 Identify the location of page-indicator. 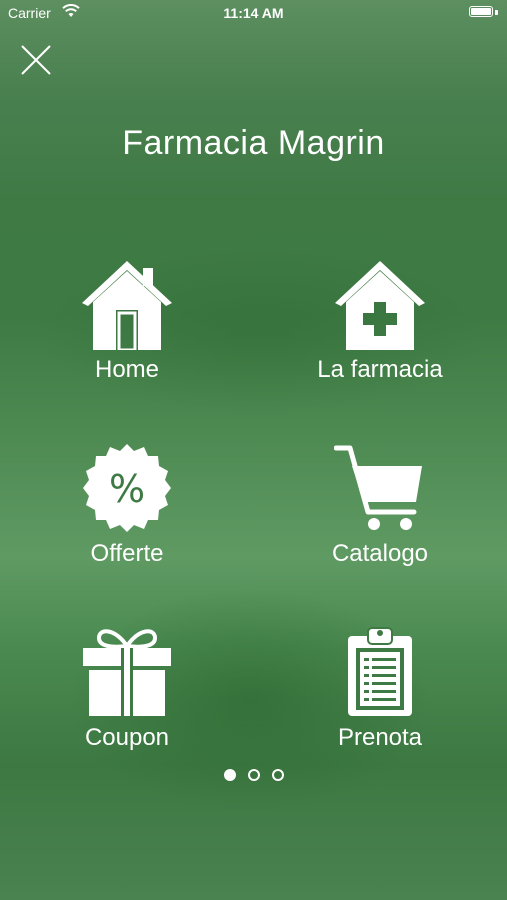
(253, 777).